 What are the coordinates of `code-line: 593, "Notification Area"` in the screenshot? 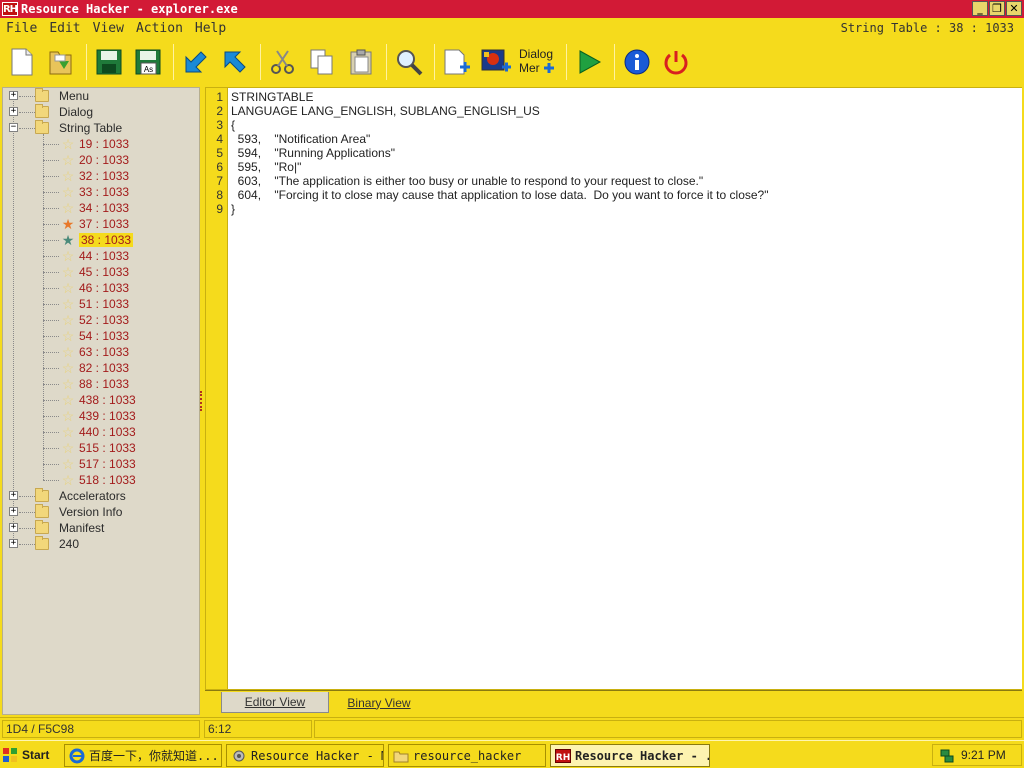 It's located at (301, 139).